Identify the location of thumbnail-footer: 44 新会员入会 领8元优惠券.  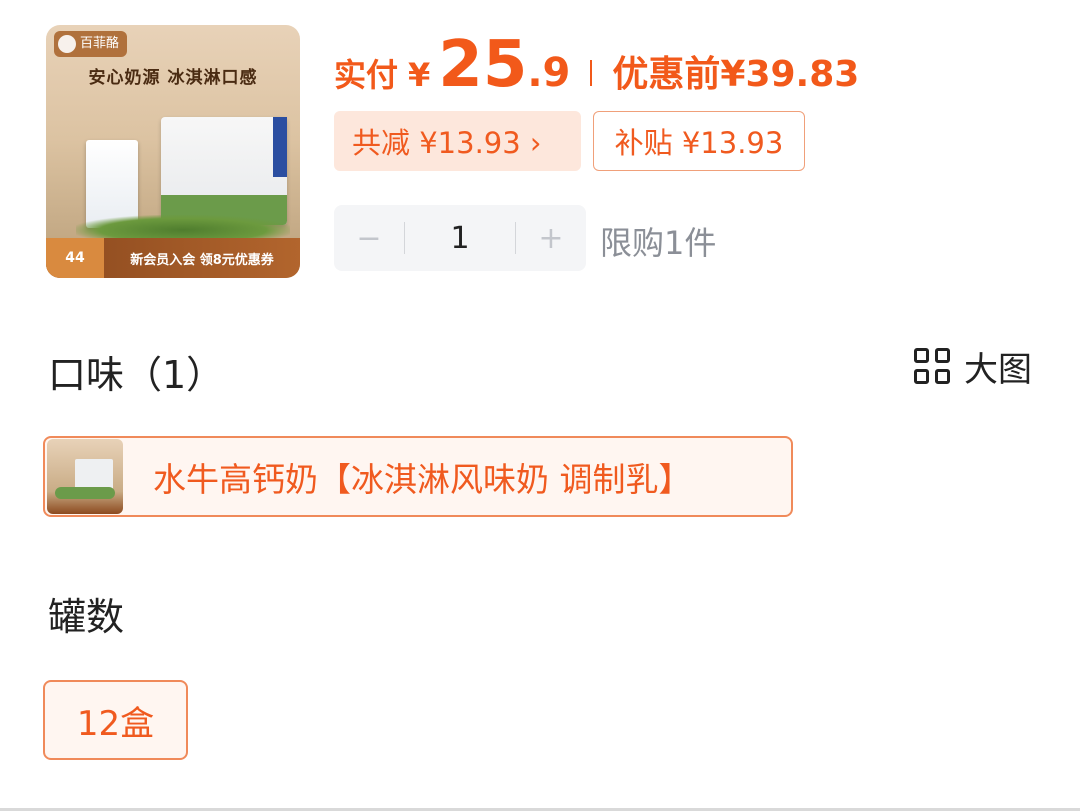
(173, 258).